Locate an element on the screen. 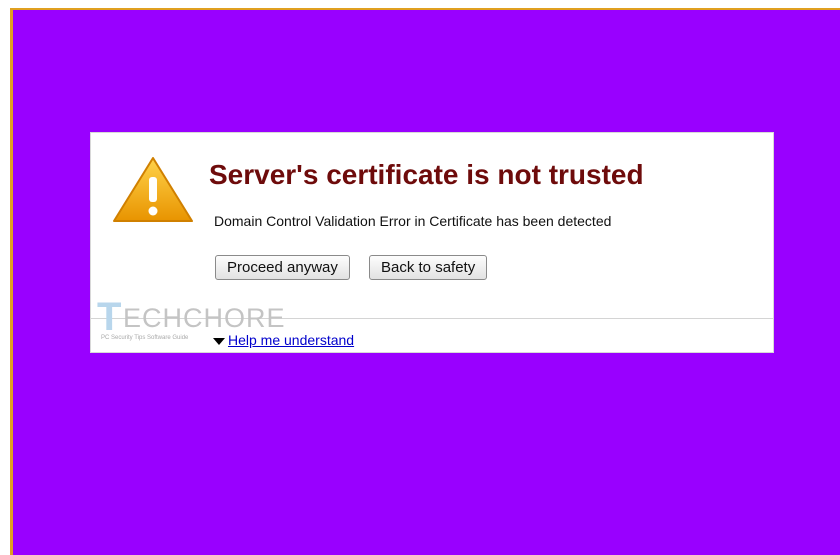 The width and height of the screenshot is (840, 555). watermark-text: ECHCHORE is located at coordinates (204, 318).